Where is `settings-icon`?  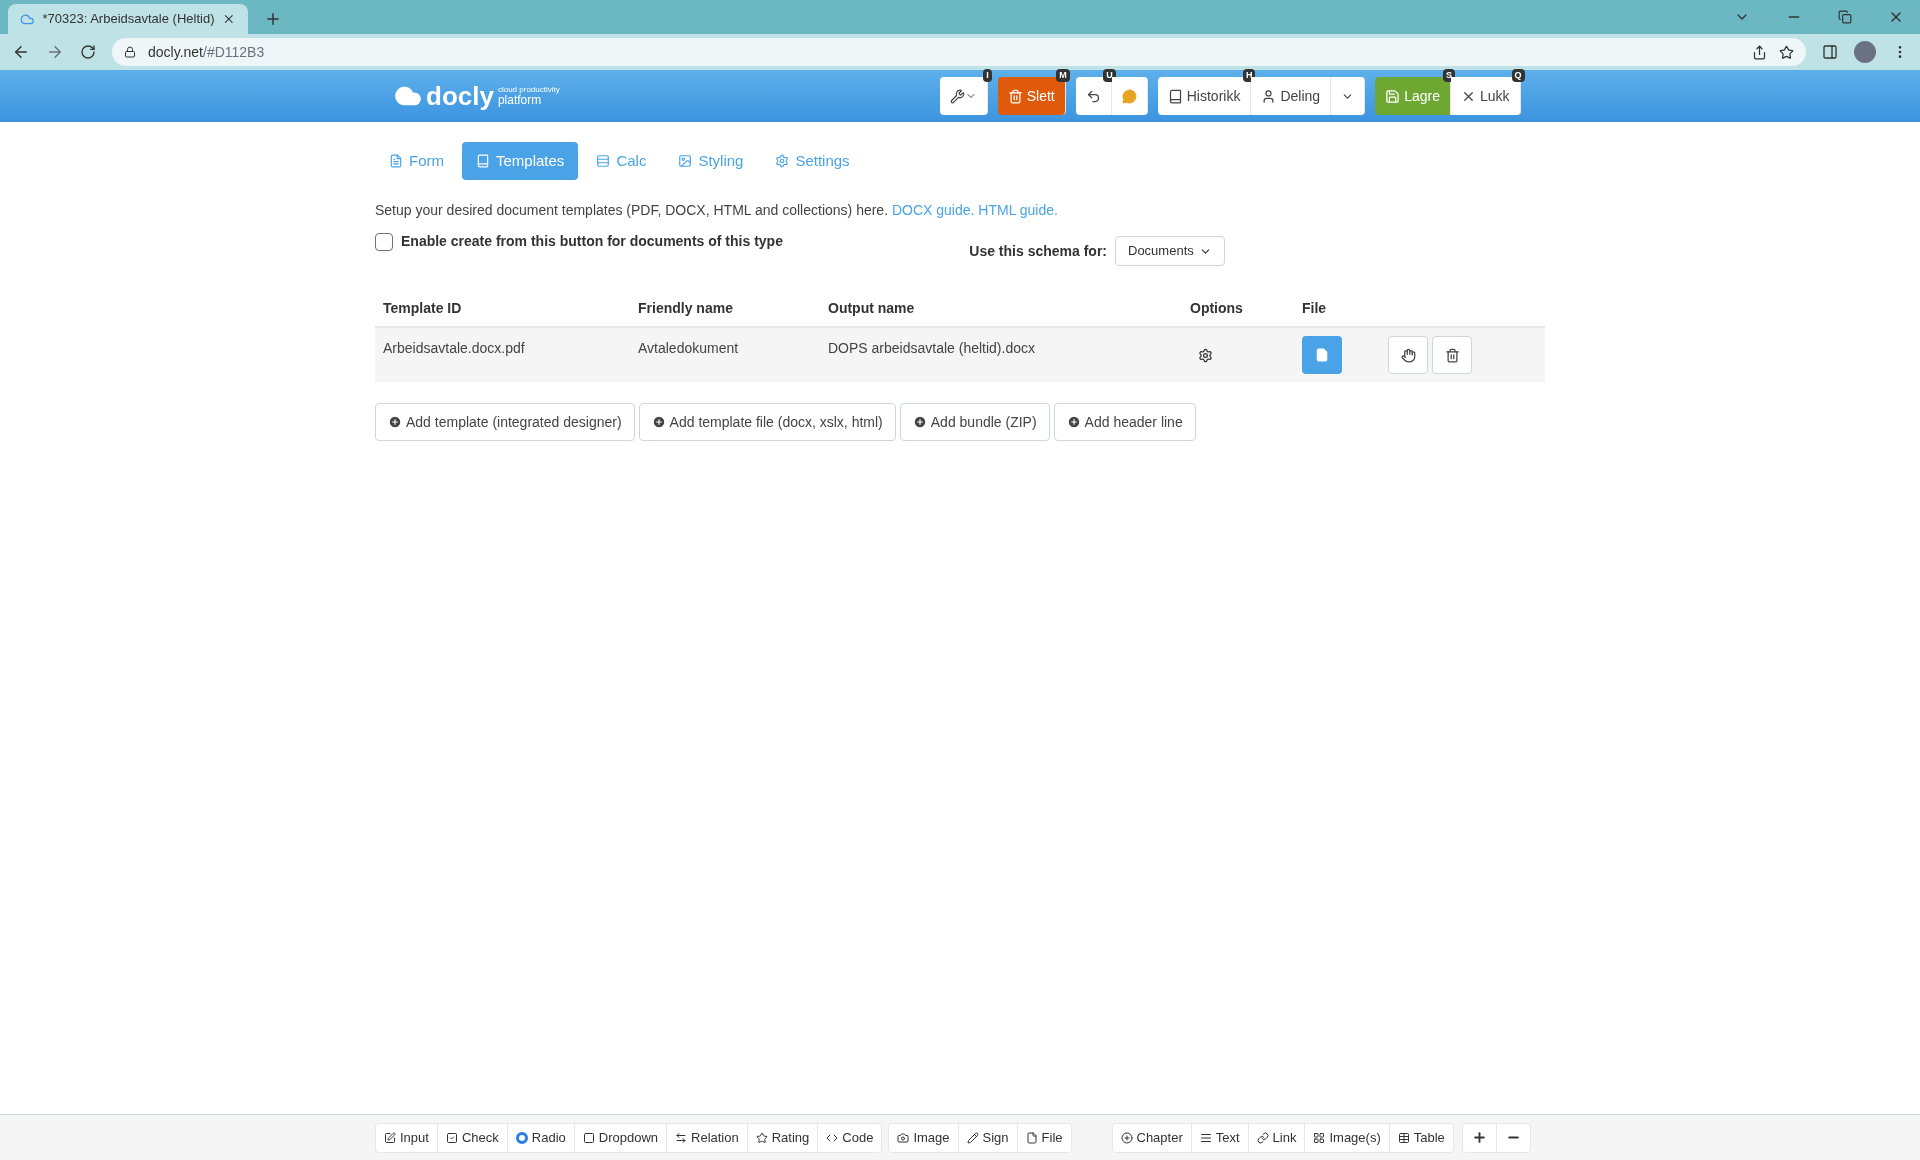
settings-icon is located at coordinates (1205, 355).